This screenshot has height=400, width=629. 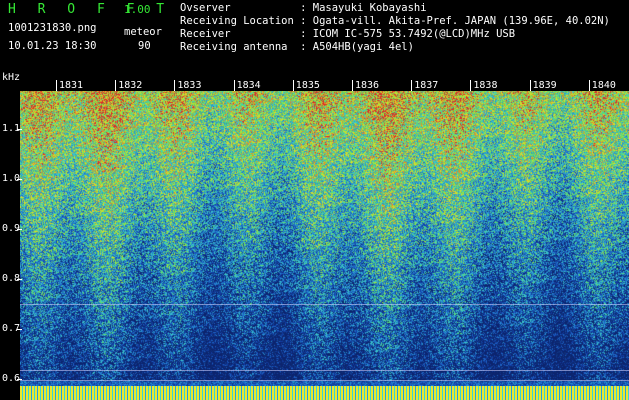 What do you see at coordinates (237, 34) in the screenshot?
I see `info-label: Receiver` at bounding box center [237, 34].